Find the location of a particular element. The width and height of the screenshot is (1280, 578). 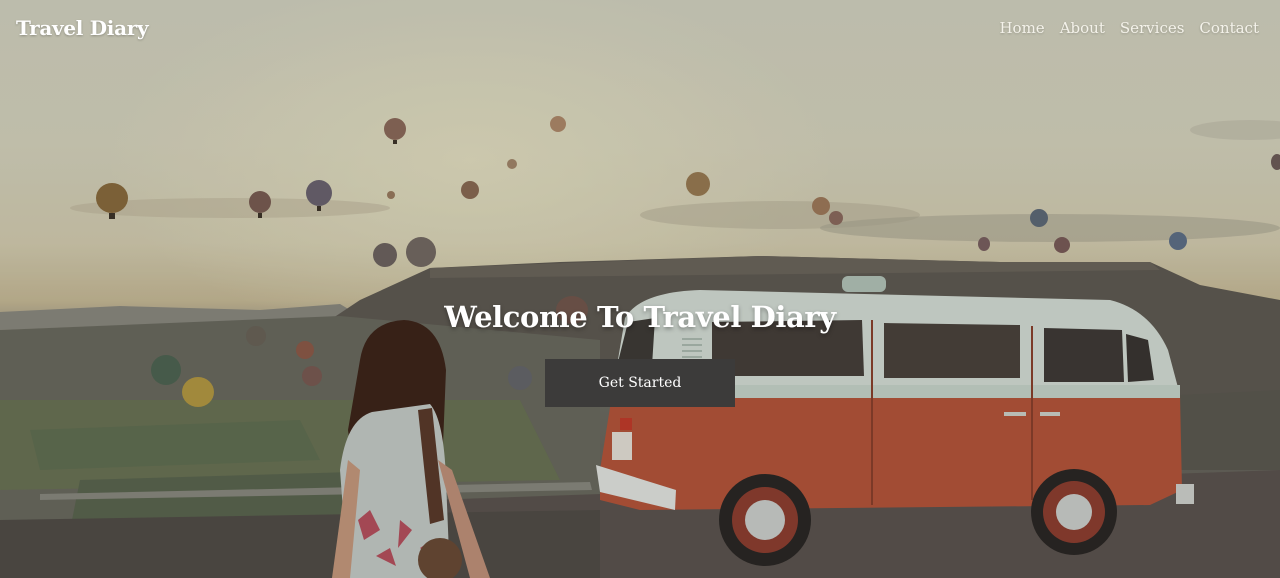

nav-links: Home About Services Contact is located at coordinates (1129, 28).